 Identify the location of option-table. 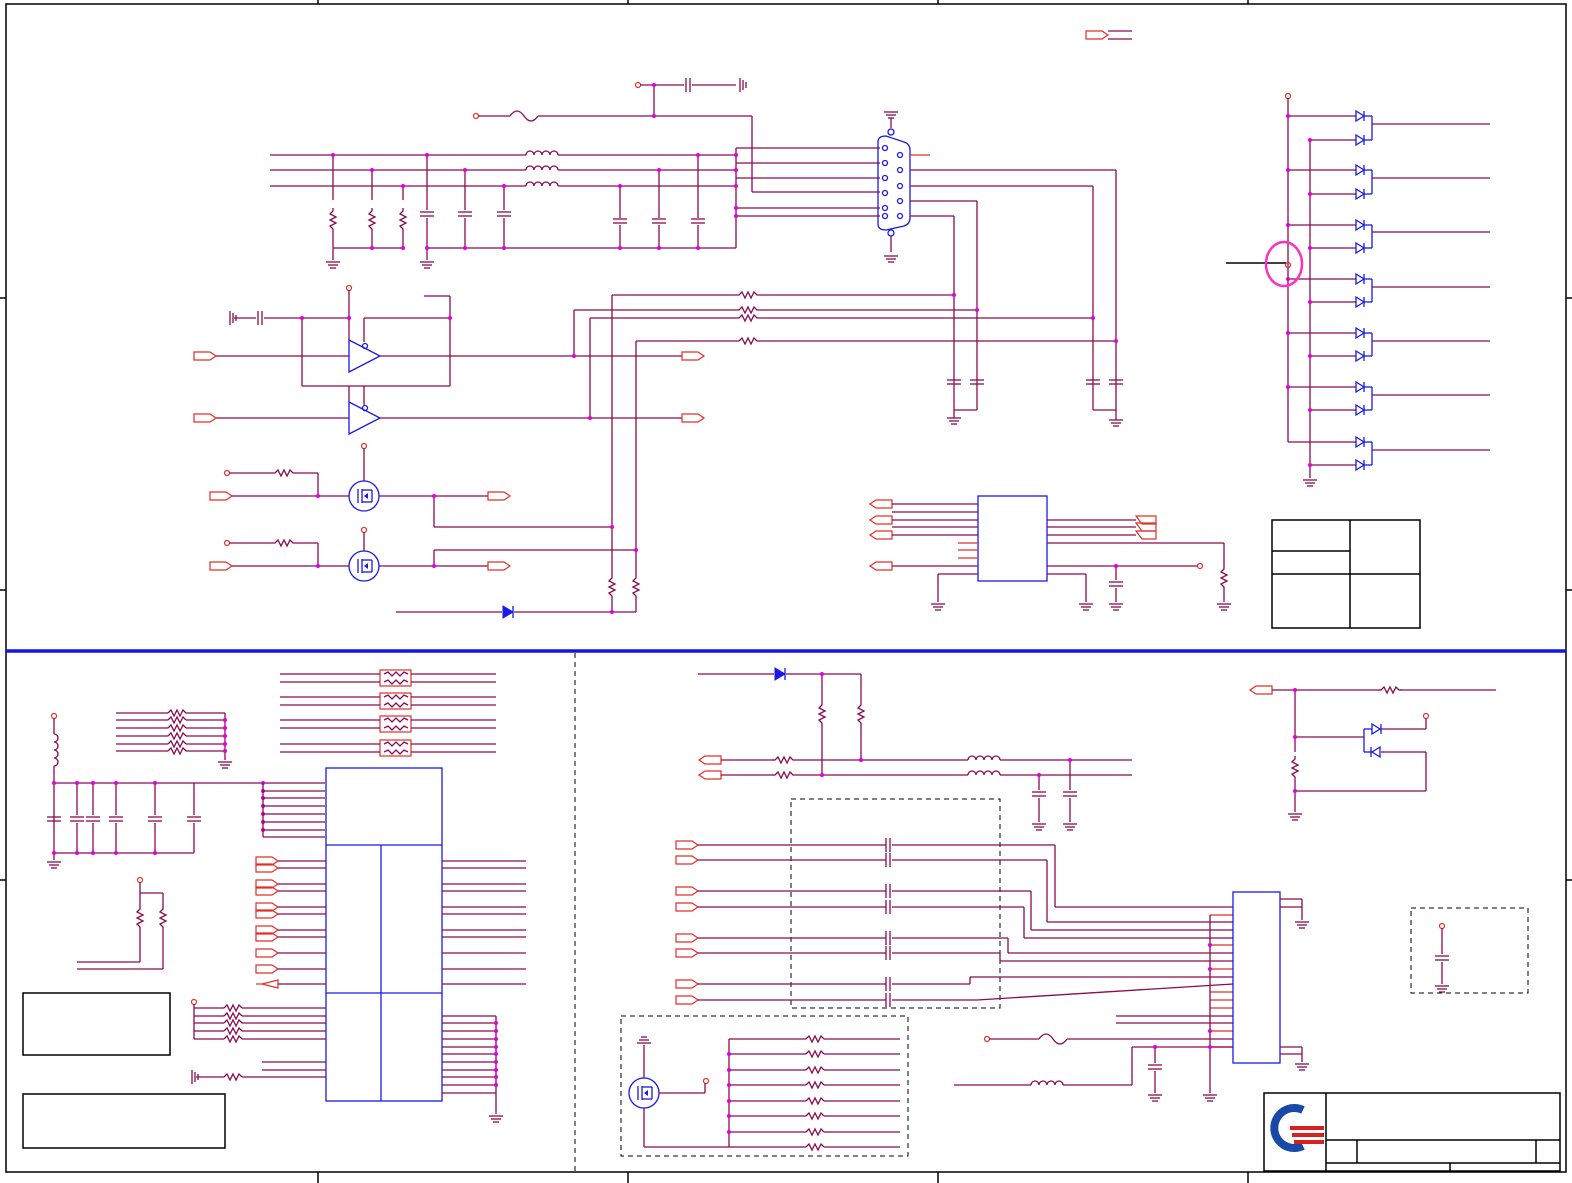
(1346, 574).